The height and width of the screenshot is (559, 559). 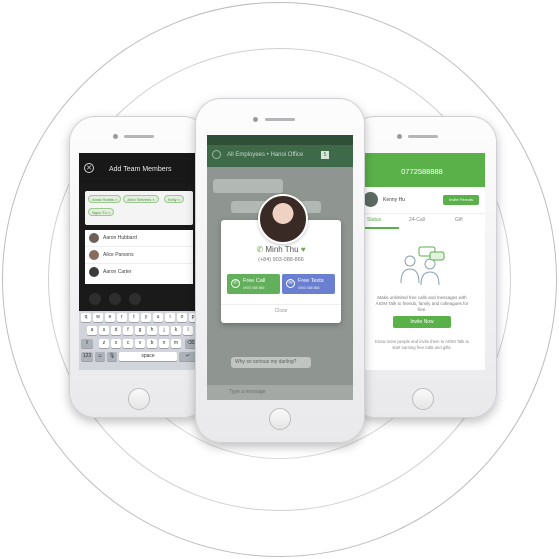 I want to click on key: g, so click(x=140, y=330).